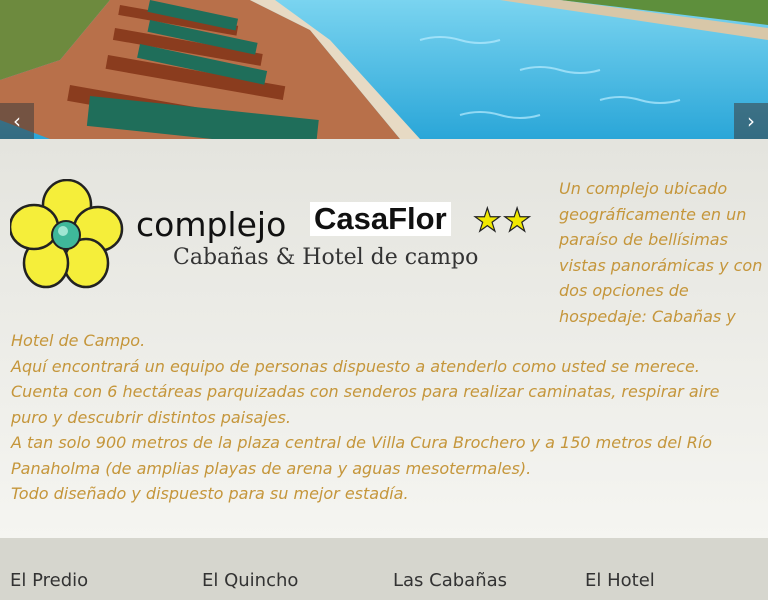  I want to click on logo-brand: CasaFlor, so click(380, 219).